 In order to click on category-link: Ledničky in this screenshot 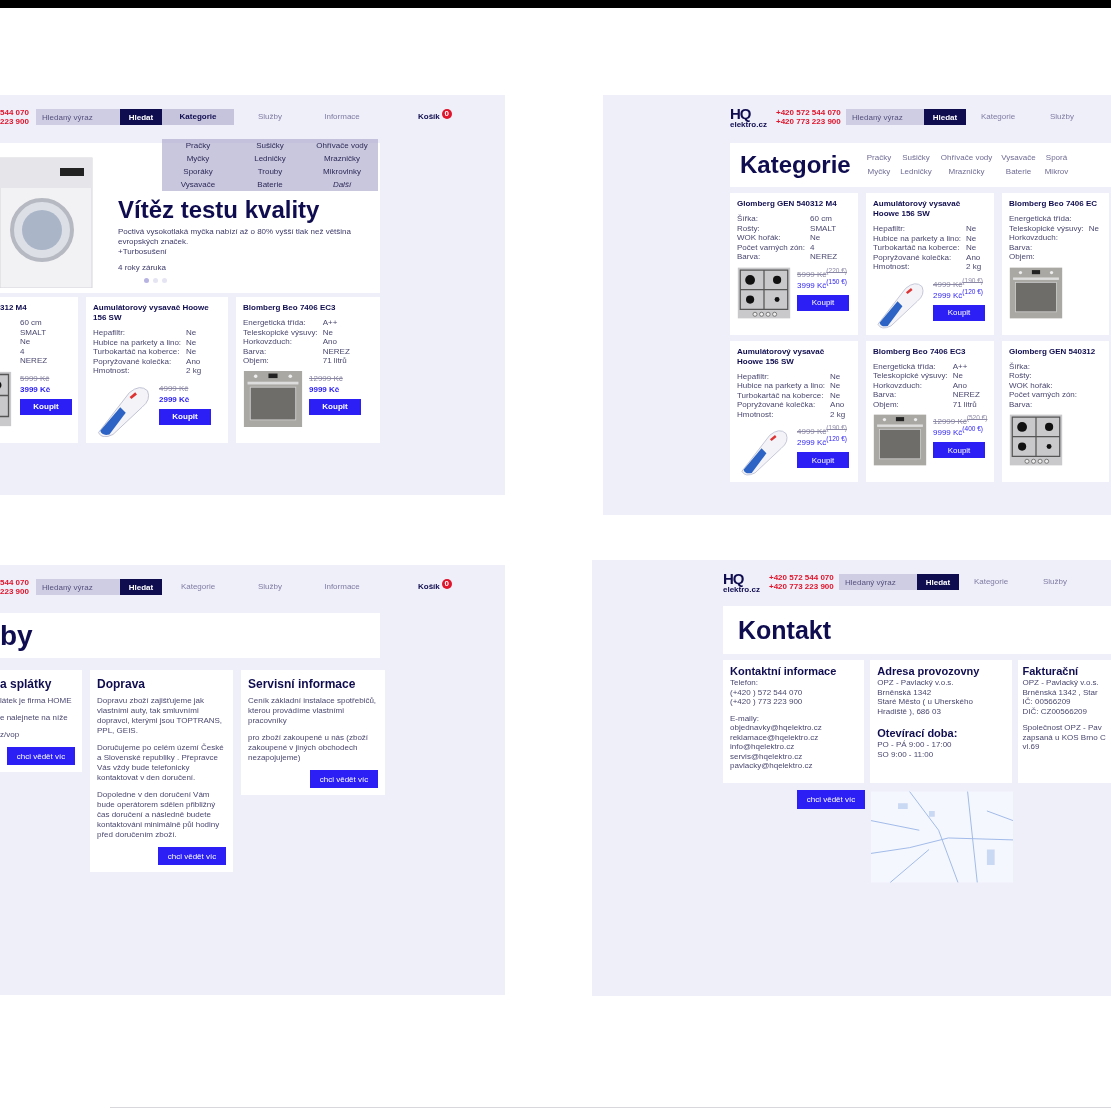, I will do `click(916, 172)`.